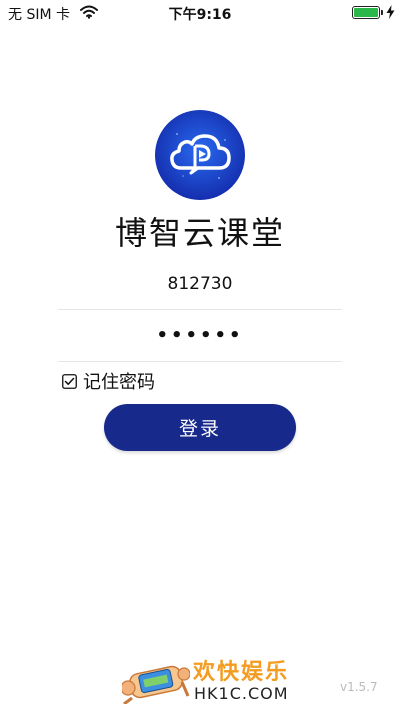  I want to click on password-field: ••••••, so click(200, 336).